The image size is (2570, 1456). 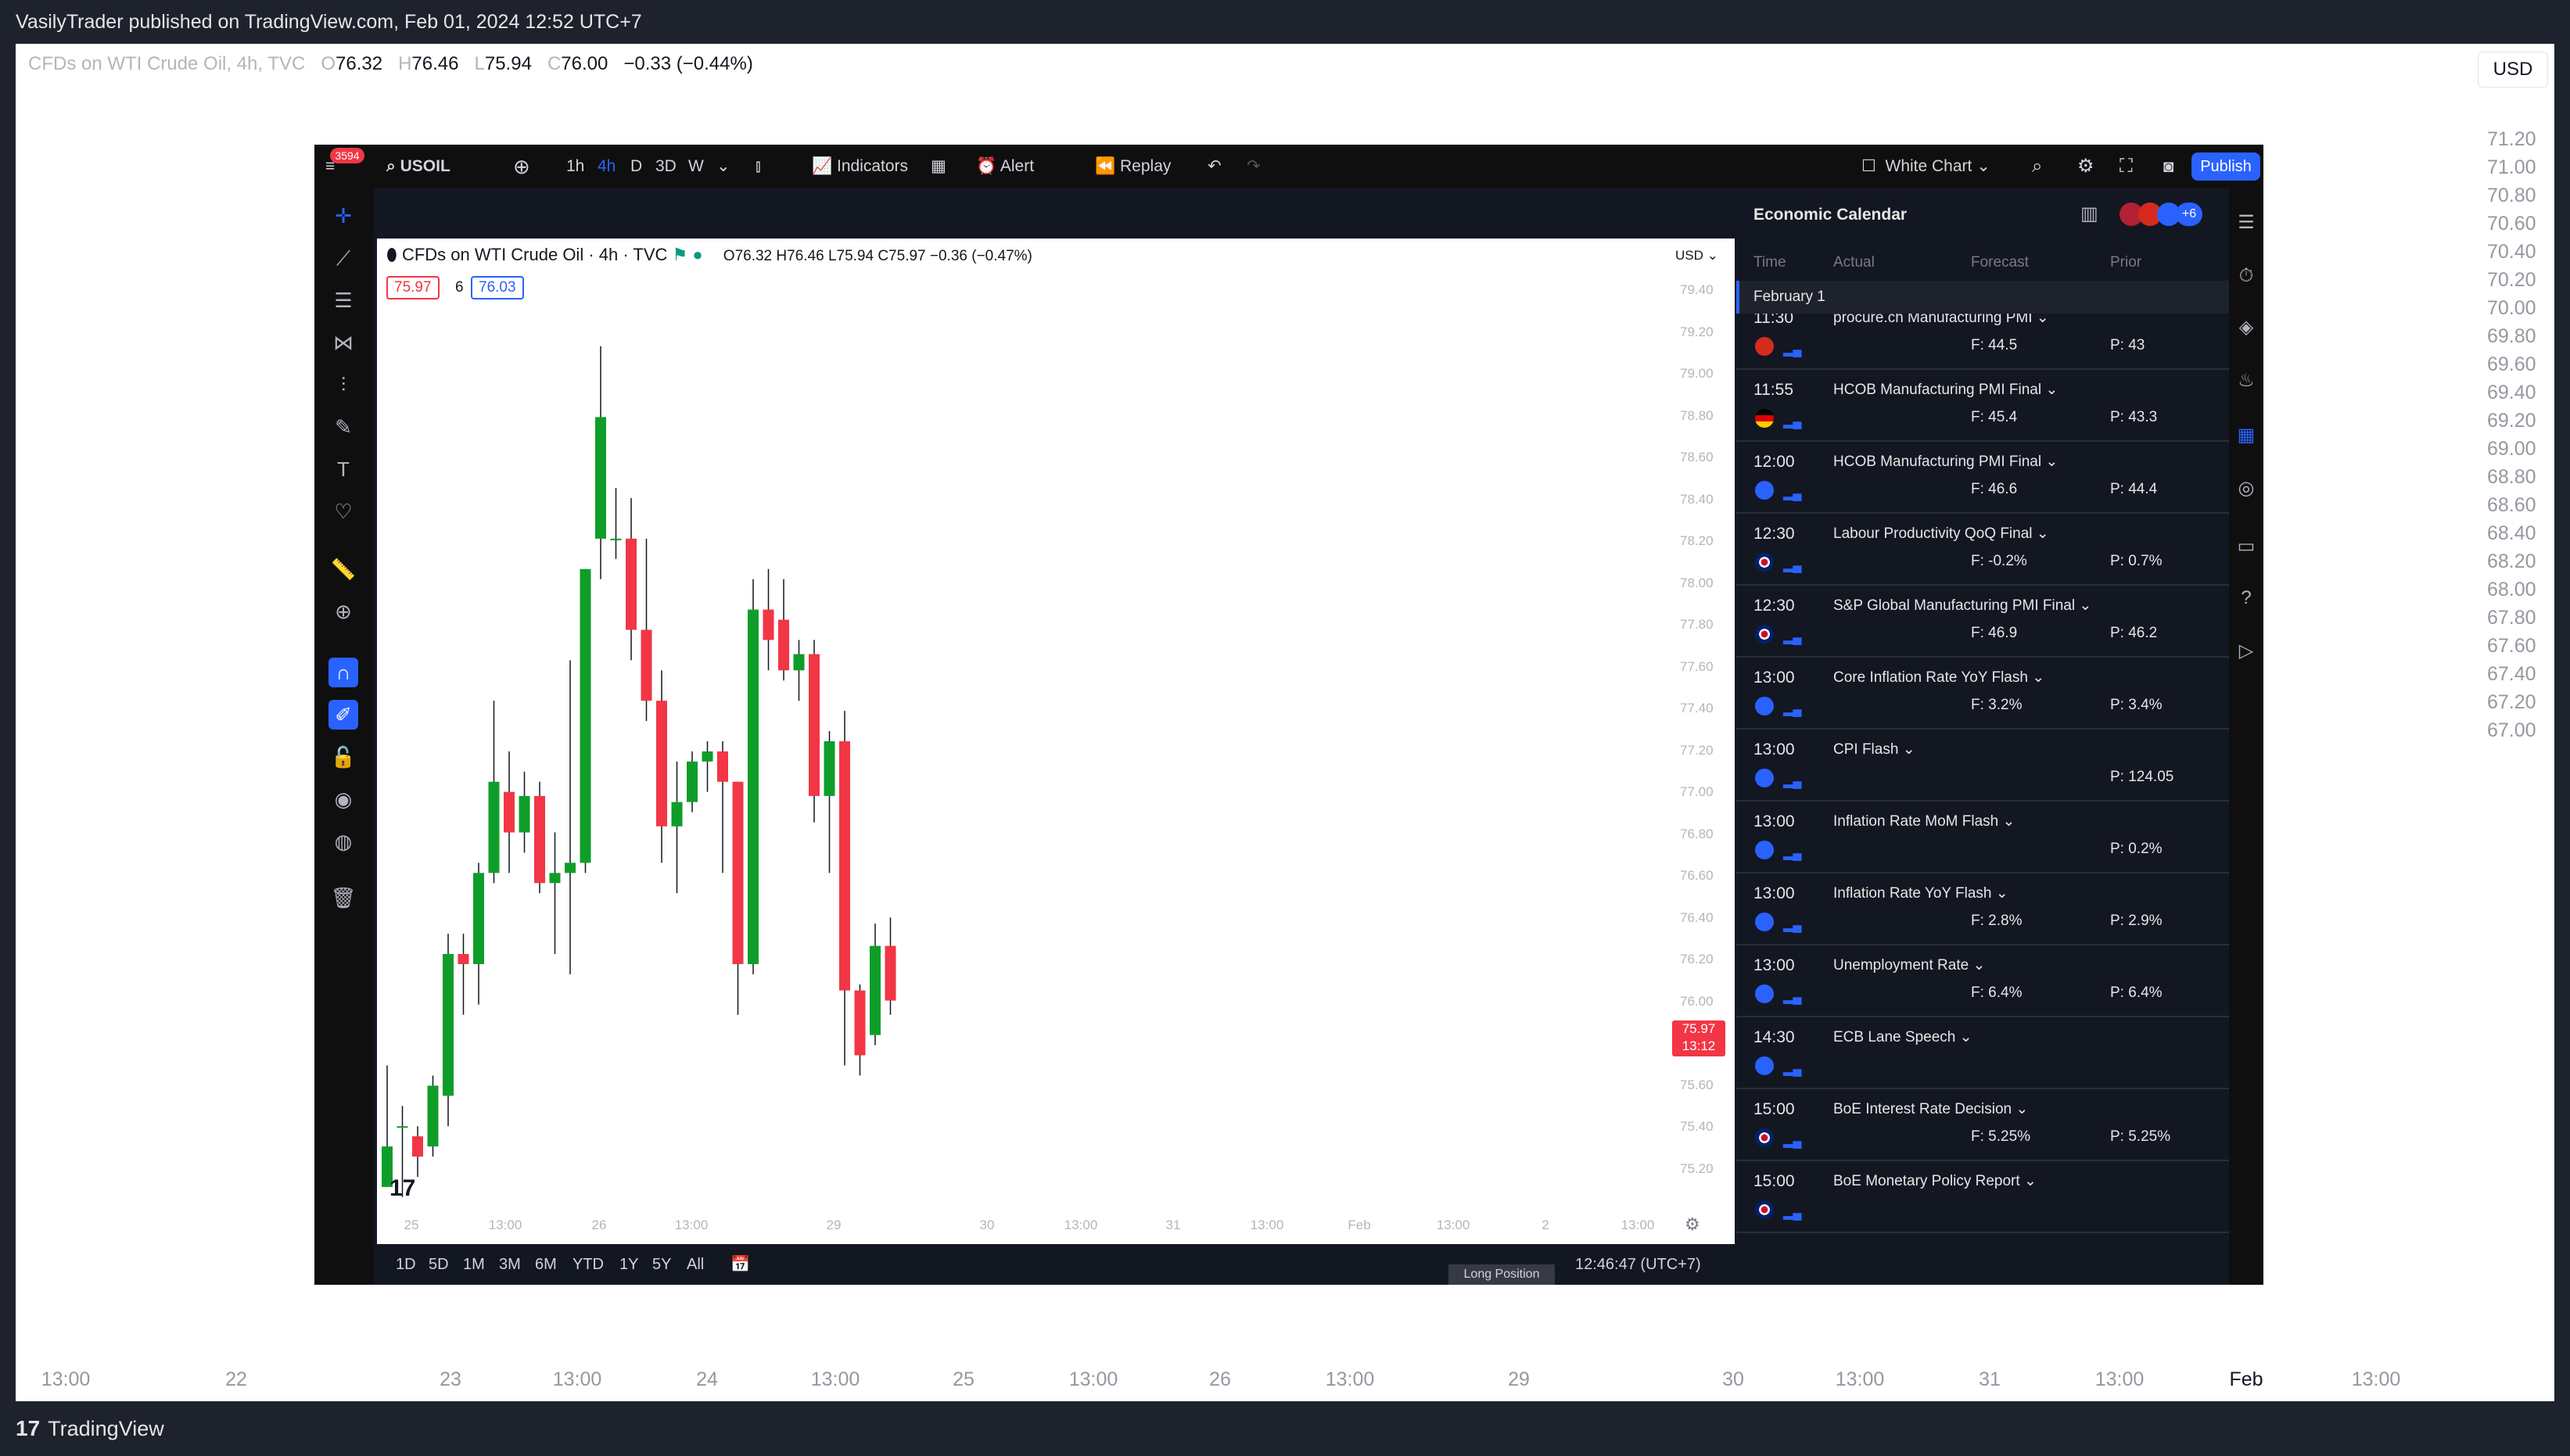 I want to click on outer-price-tick: 67.60, so click(x=2511, y=646).